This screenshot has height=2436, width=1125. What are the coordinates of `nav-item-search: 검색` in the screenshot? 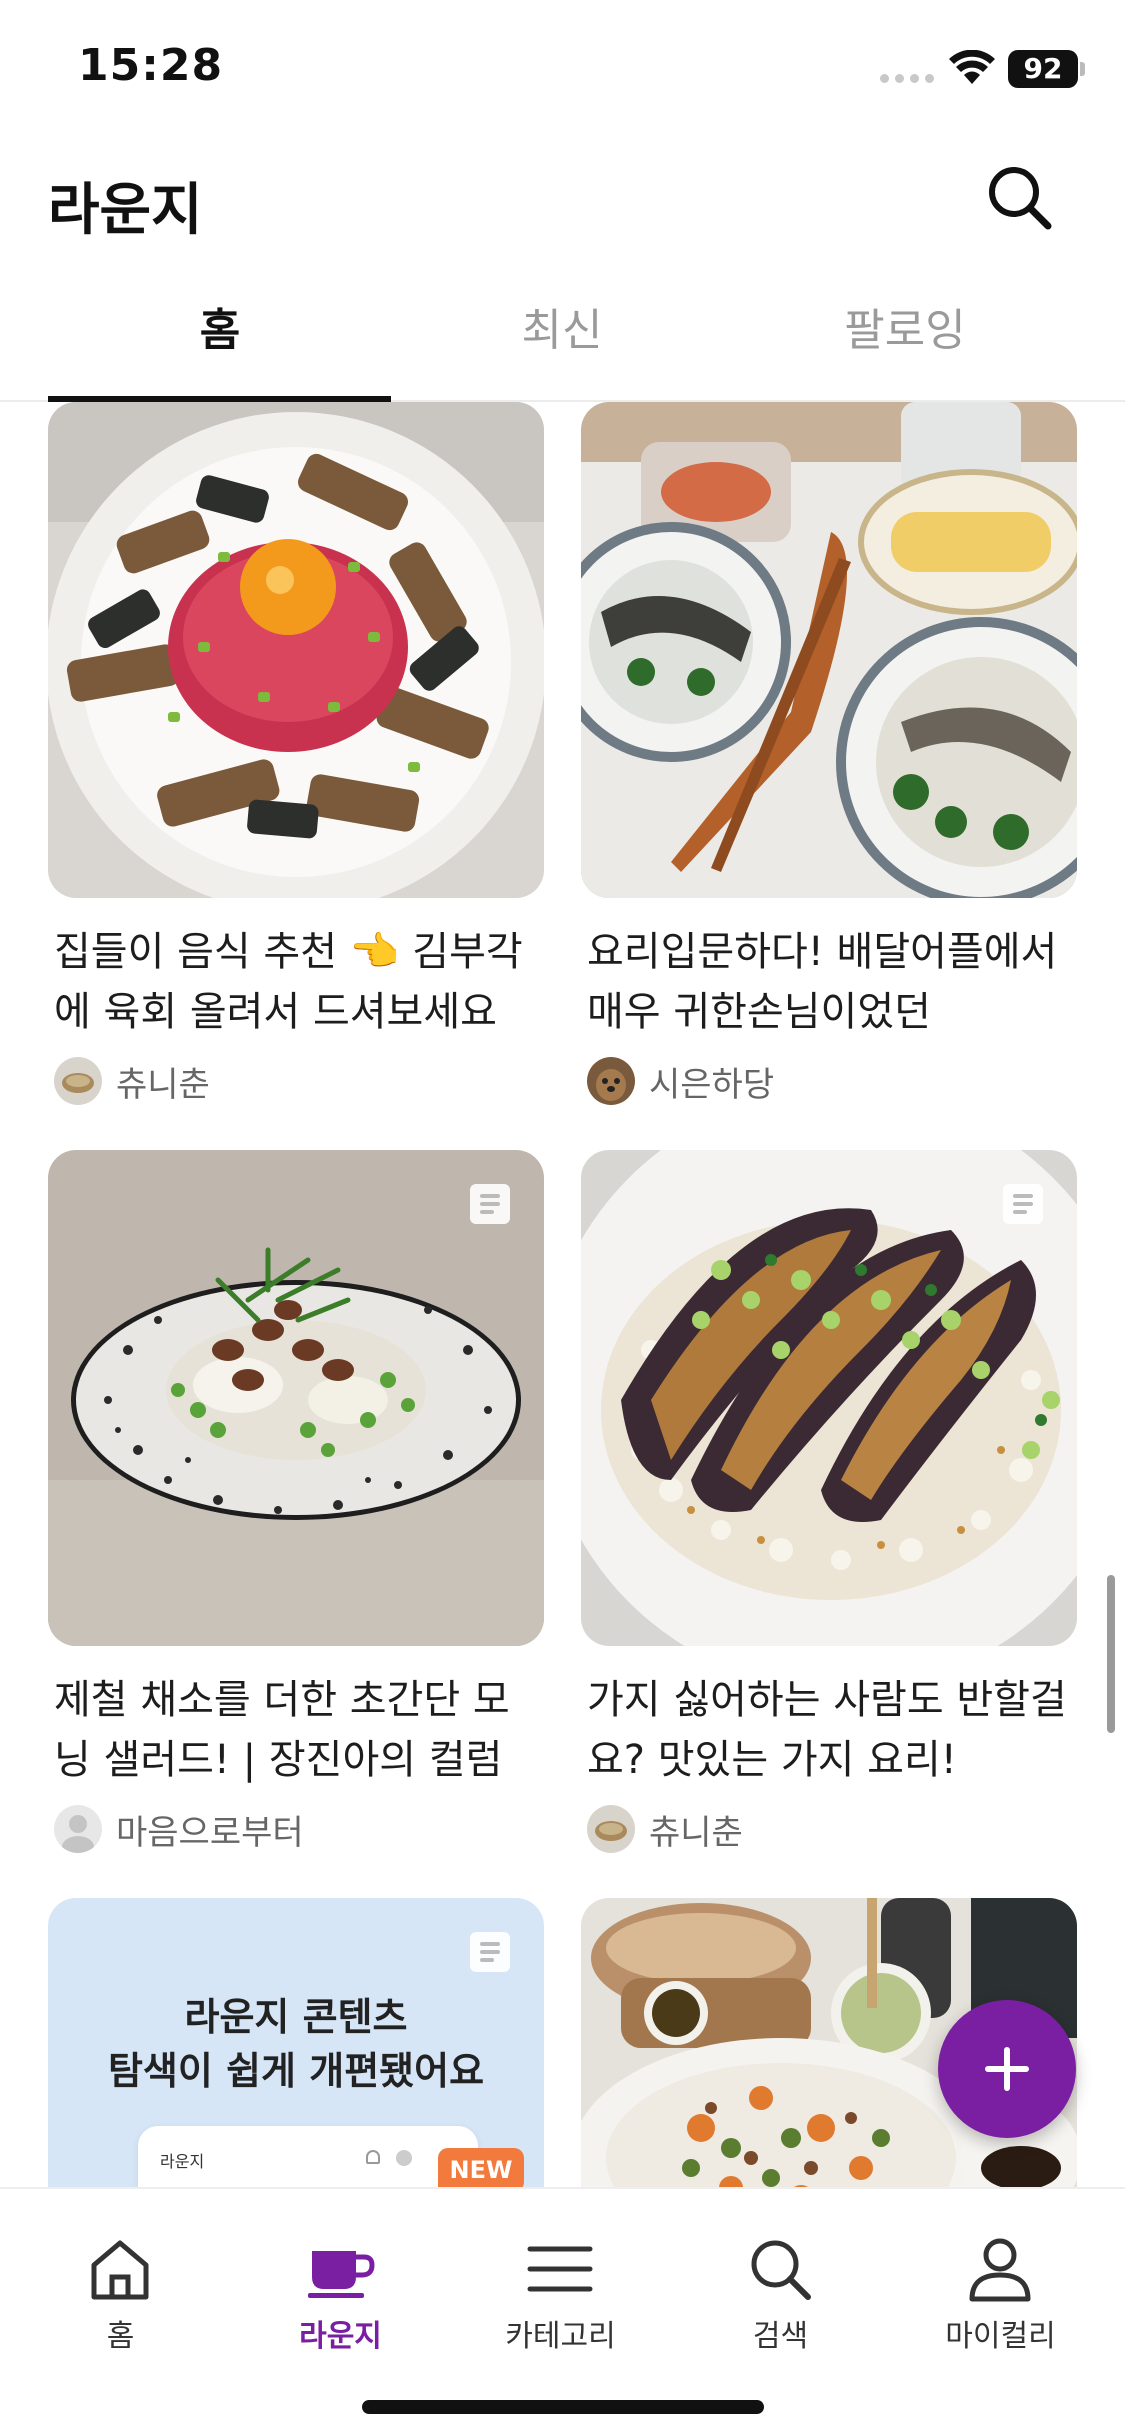 It's located at (780, 2274).